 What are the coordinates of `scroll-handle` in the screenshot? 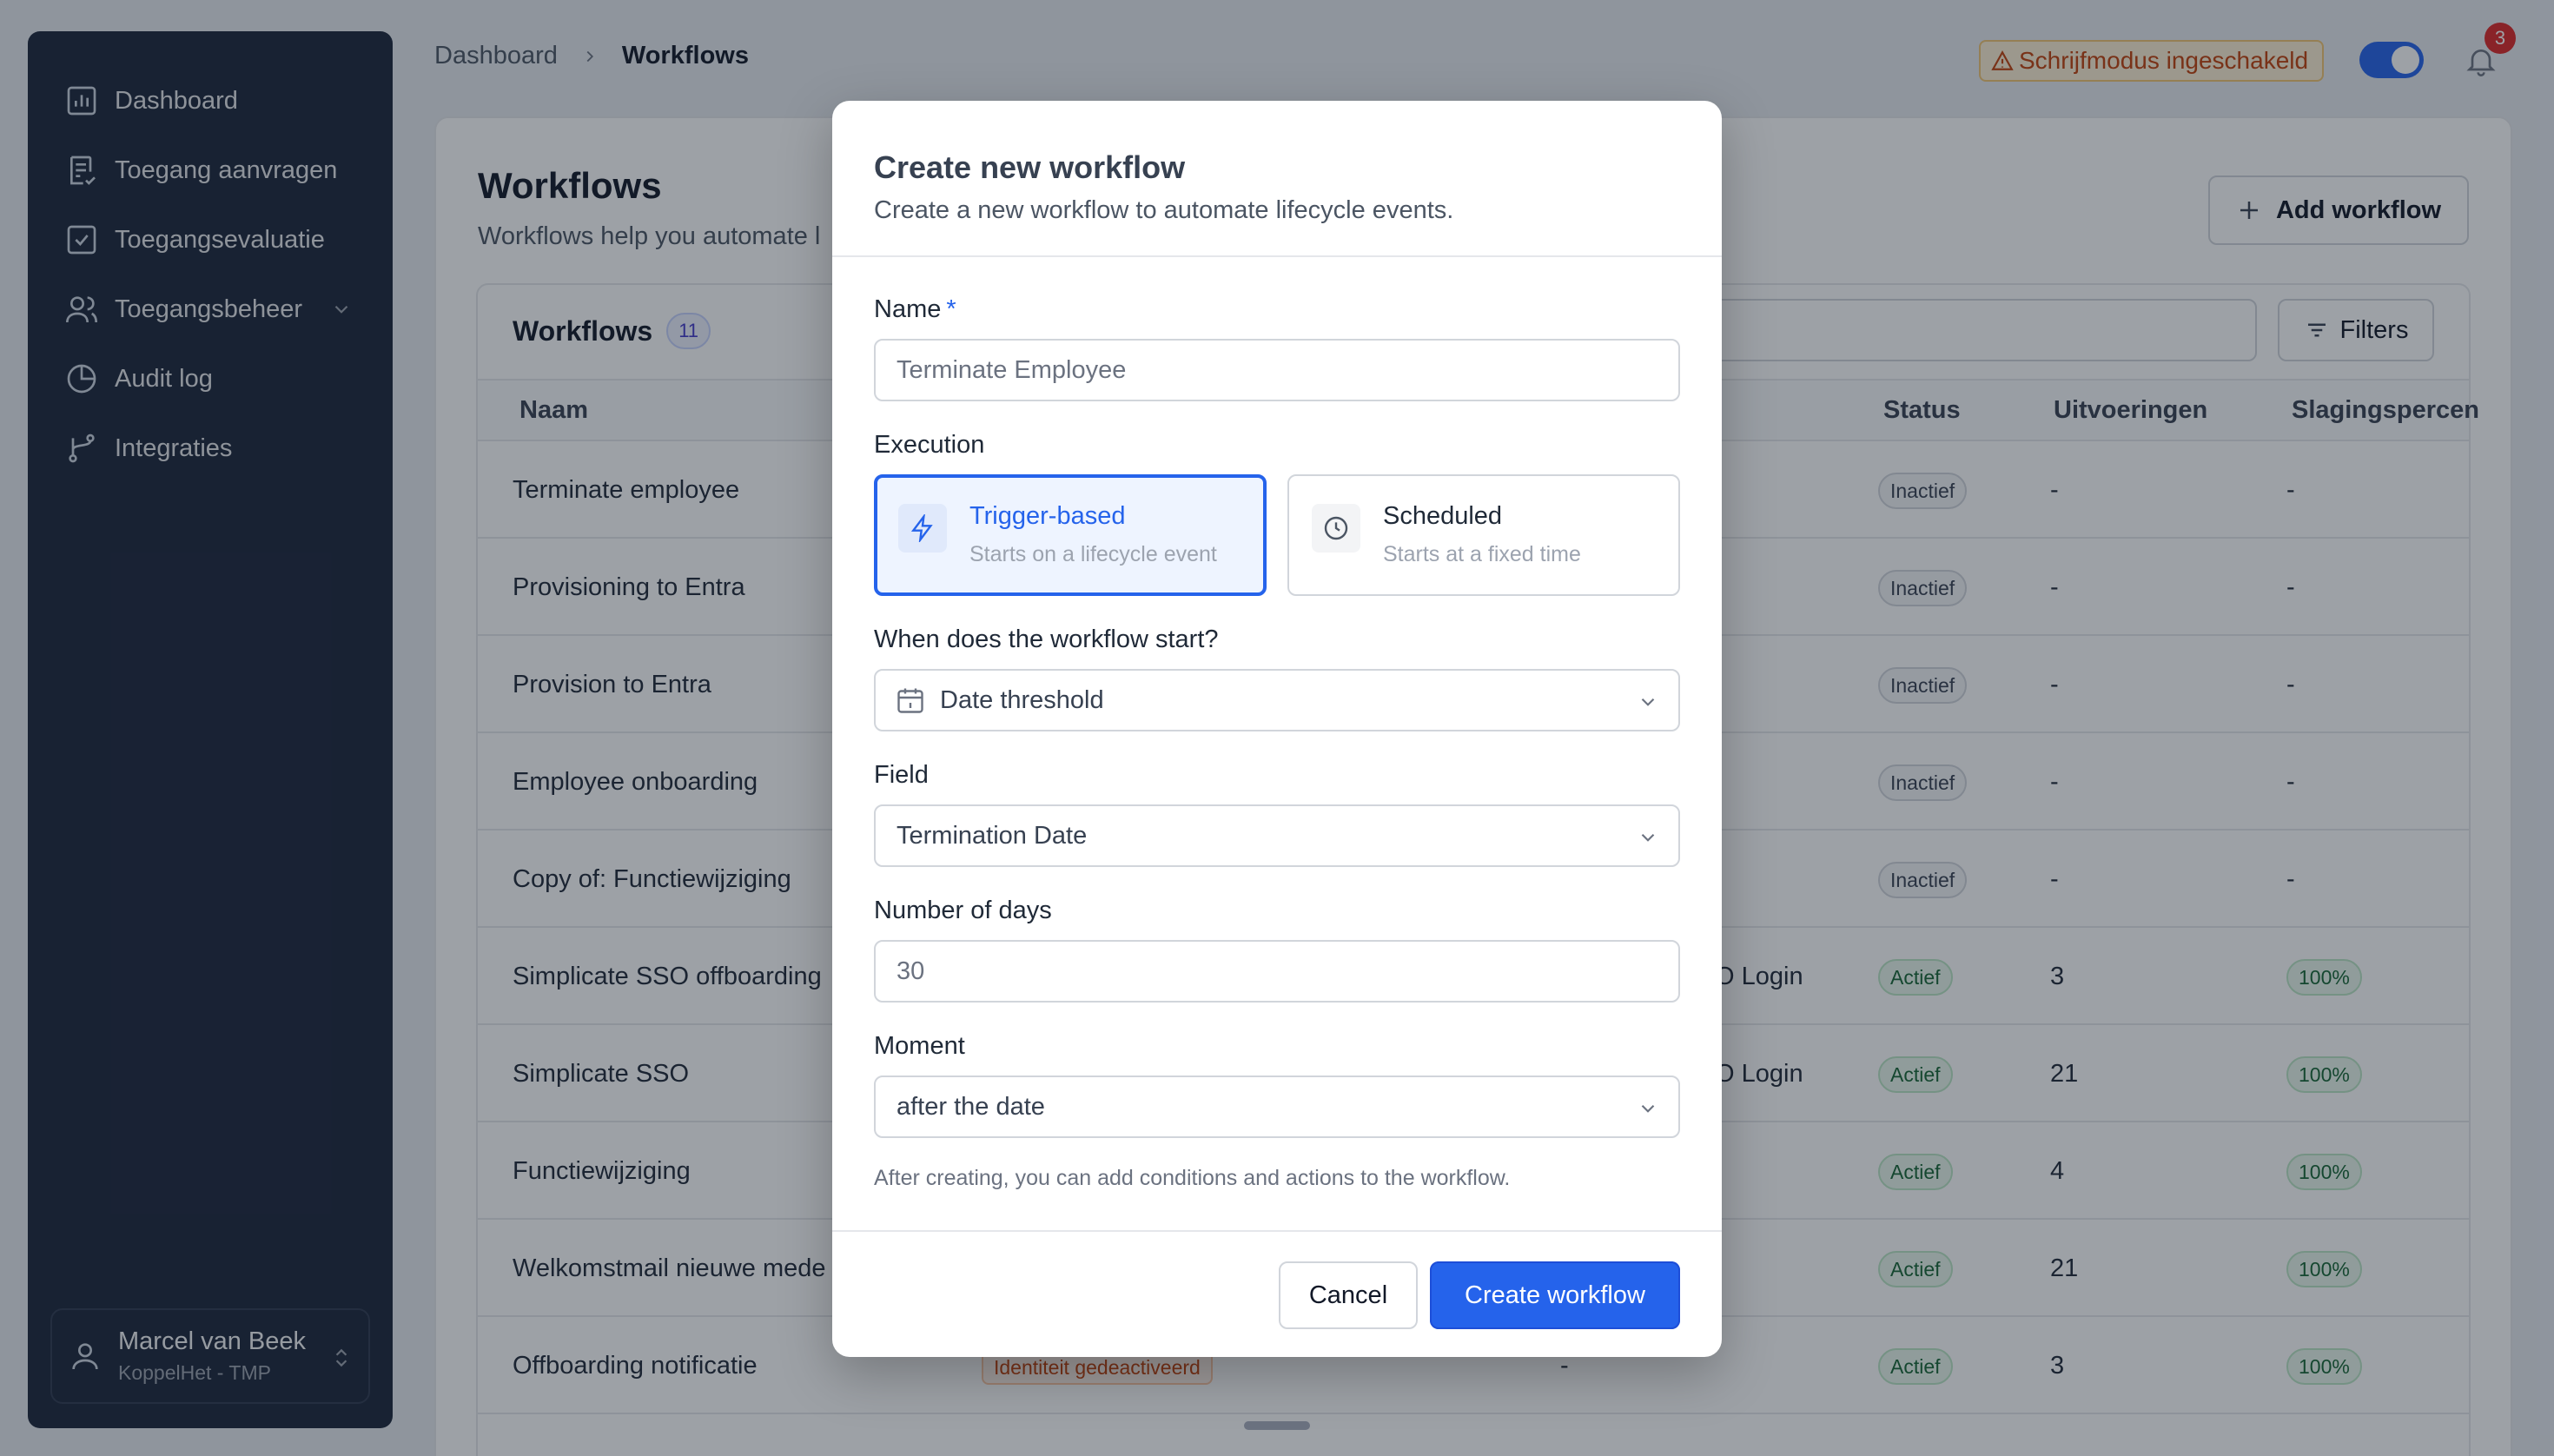 It's located at (1277, 1425).